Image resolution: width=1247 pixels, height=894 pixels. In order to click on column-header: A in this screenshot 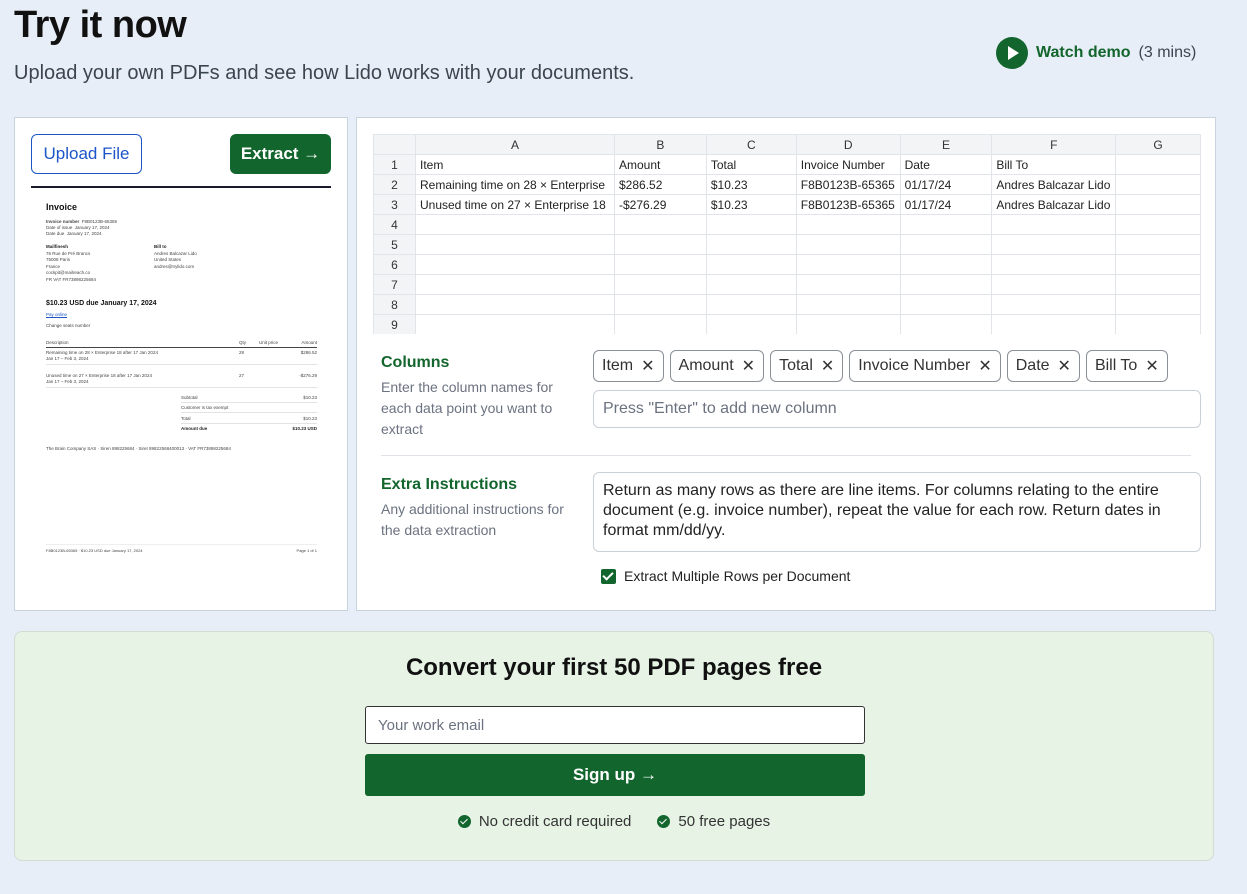, I will do `click(515, 144)`.